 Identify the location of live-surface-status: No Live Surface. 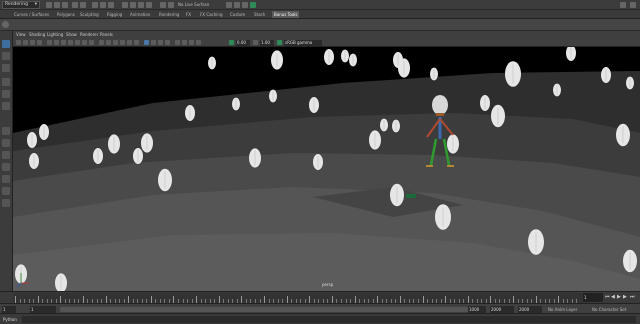
(193, 4).